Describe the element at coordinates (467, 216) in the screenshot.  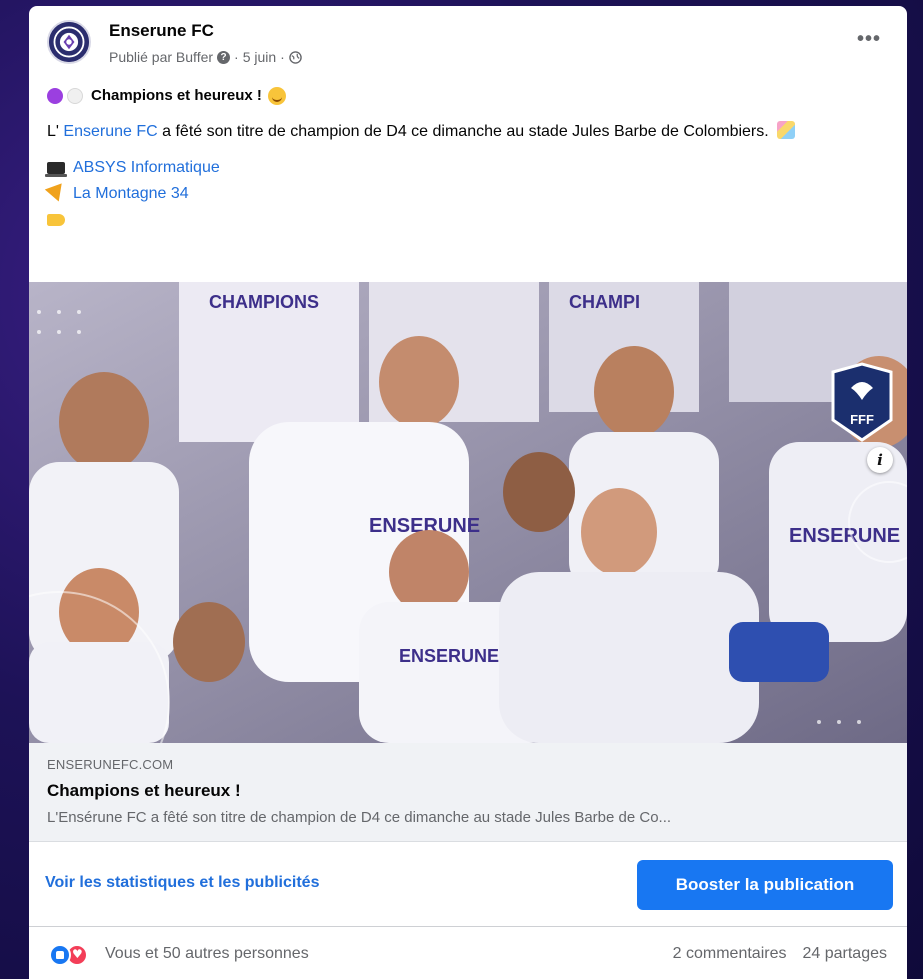
I see `pointing-line` at that location.